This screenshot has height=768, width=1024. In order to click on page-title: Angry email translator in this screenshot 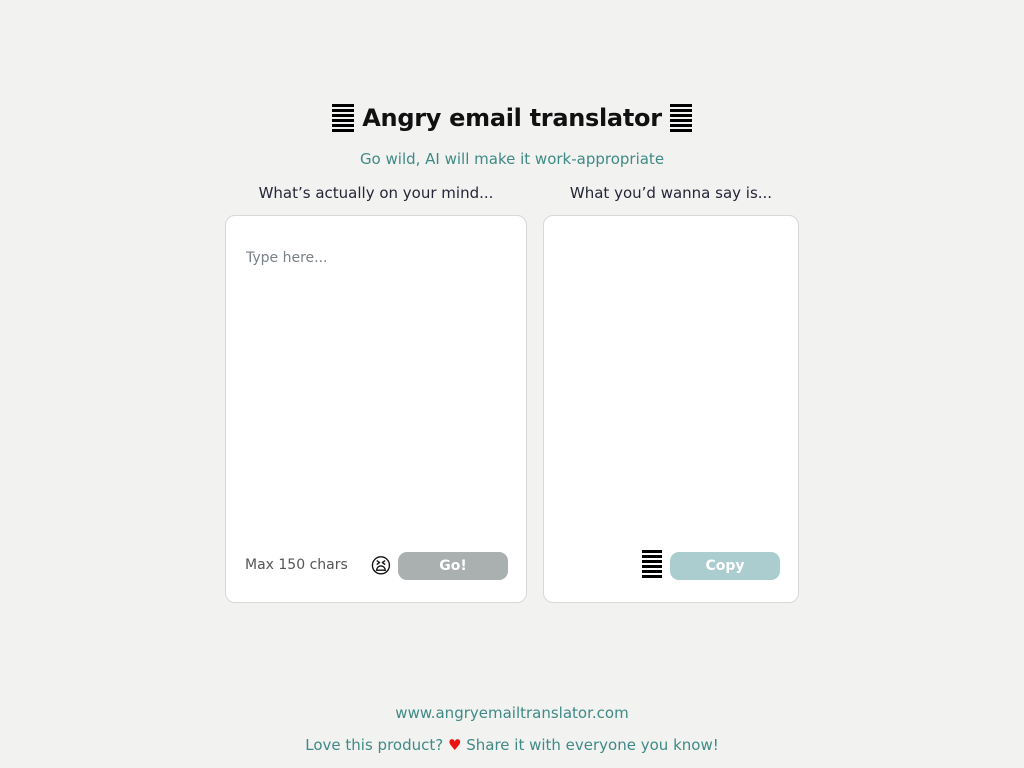, I will do `click(512, 118)`.